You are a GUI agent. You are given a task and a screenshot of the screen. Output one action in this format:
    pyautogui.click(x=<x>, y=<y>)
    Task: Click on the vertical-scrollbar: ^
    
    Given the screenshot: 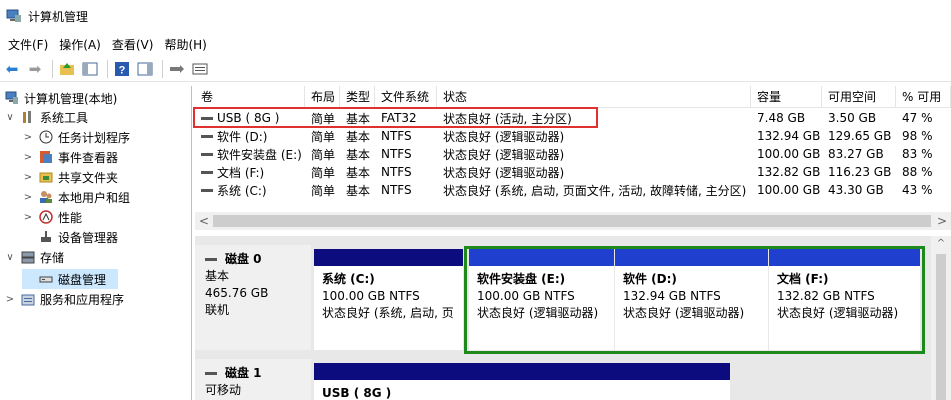 What is the action you would take?
    pyautogui.click(x=941, y=318)
    